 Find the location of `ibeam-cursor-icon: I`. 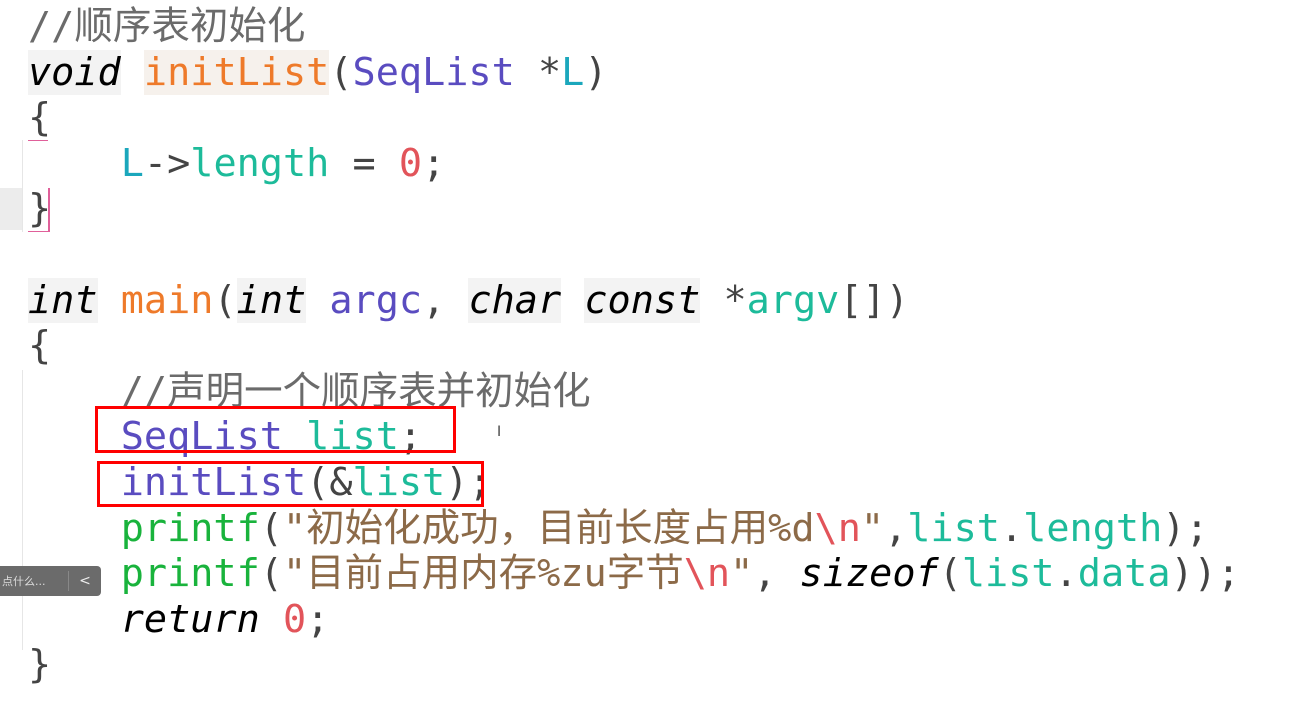

ibeam-cursor-icon: I is located at coordinates (499, 432).